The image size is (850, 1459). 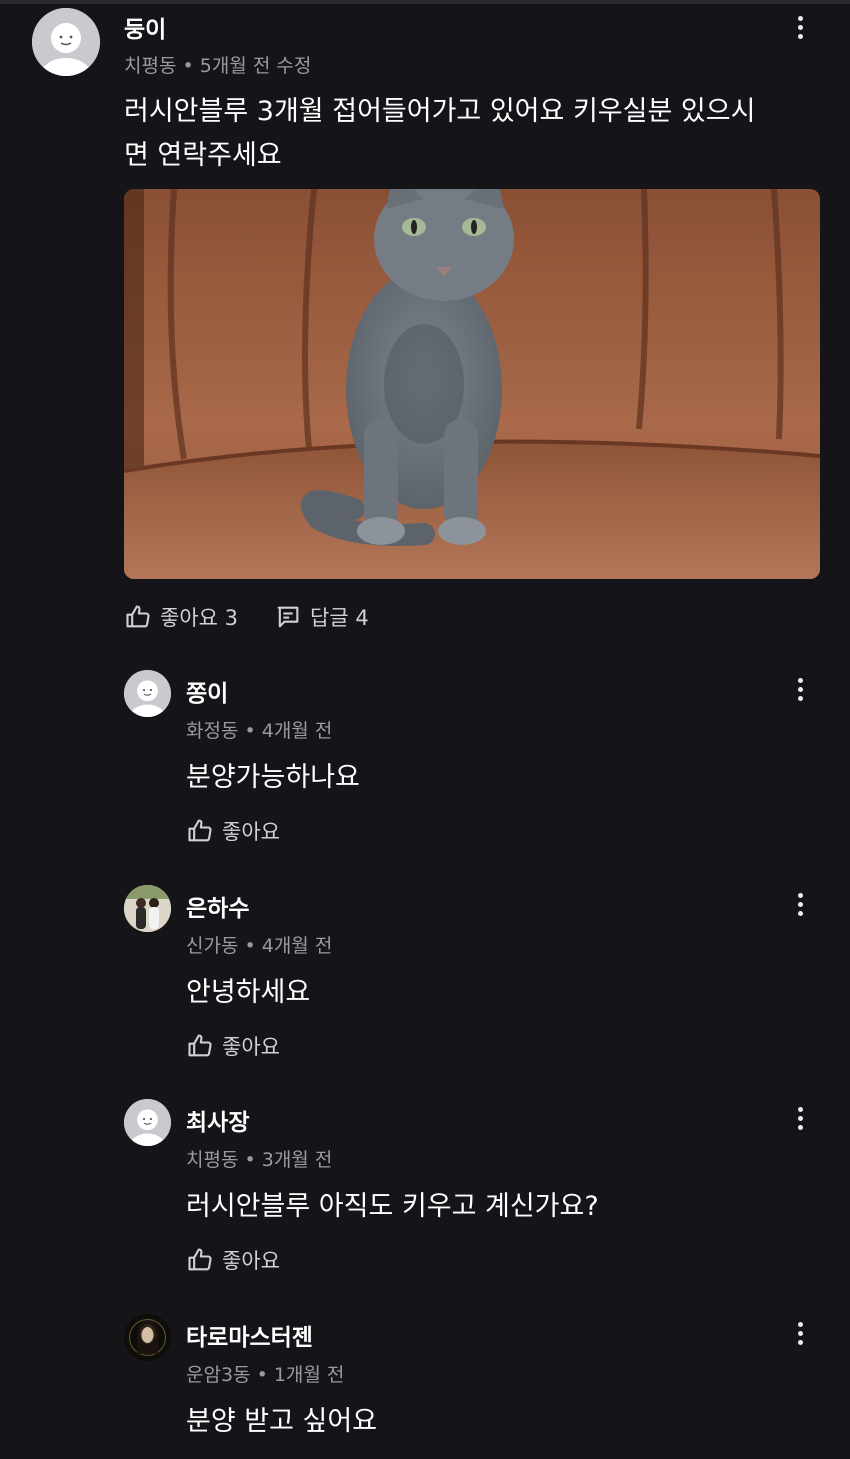 What do you see at coordinates (217, 906) in the screenshot?
I see `reply-author-name: 은하수` at bounding box center [217, 906].